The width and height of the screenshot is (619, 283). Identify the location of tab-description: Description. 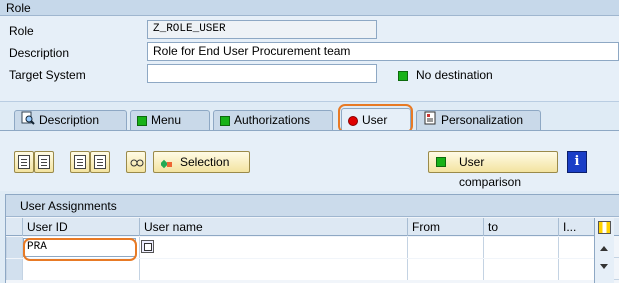
(70, 120).